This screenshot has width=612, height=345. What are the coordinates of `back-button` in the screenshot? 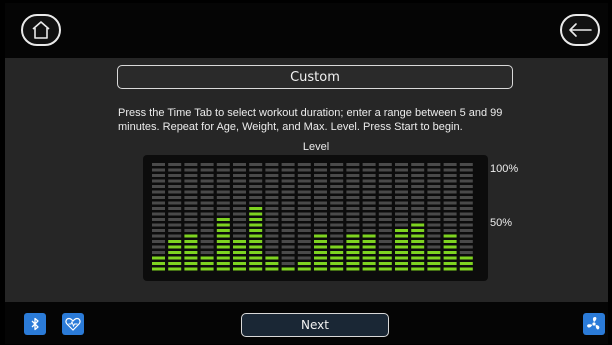 It's located at (580, 30).